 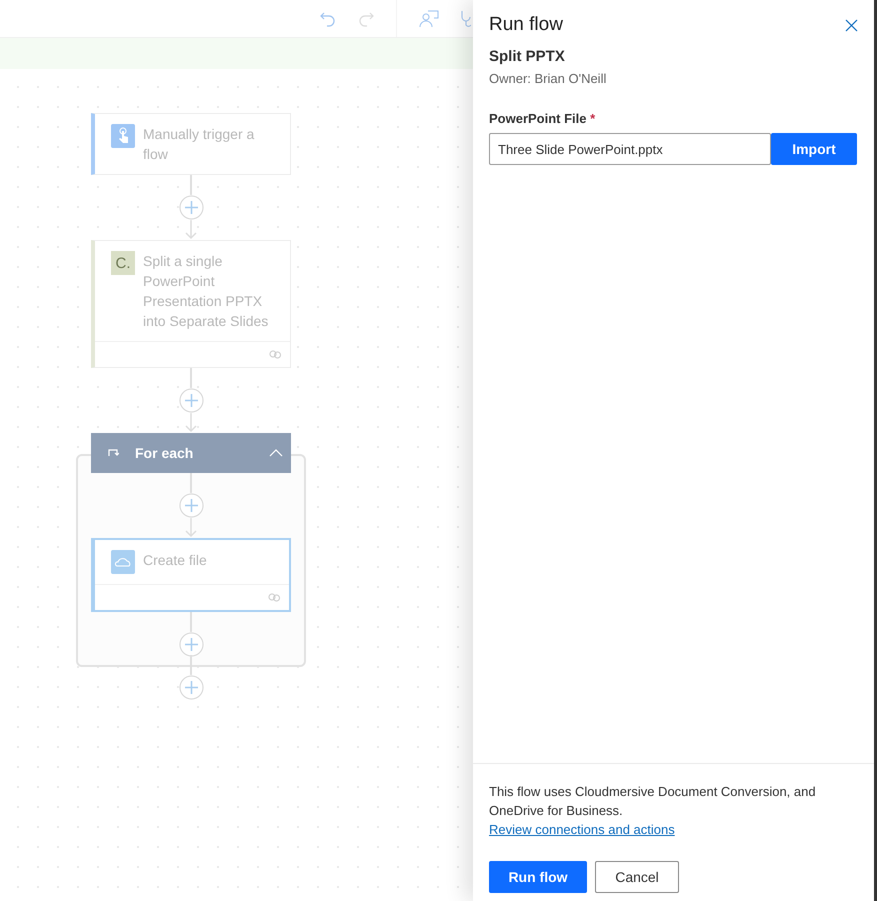 What do you see at coordinates (276, 453) in the screenshot?
I see `chevron-icon` at bounding box center [276, 453].